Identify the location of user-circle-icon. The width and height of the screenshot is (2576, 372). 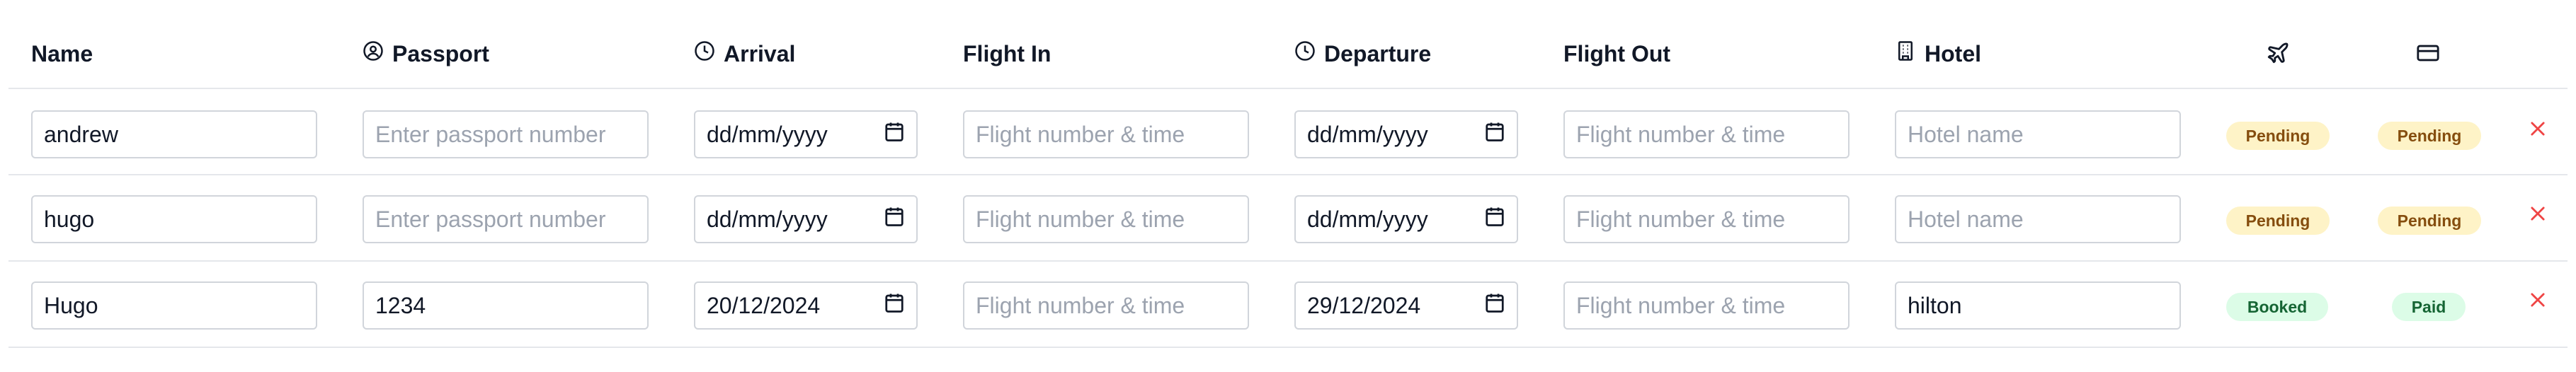
(374, 54).